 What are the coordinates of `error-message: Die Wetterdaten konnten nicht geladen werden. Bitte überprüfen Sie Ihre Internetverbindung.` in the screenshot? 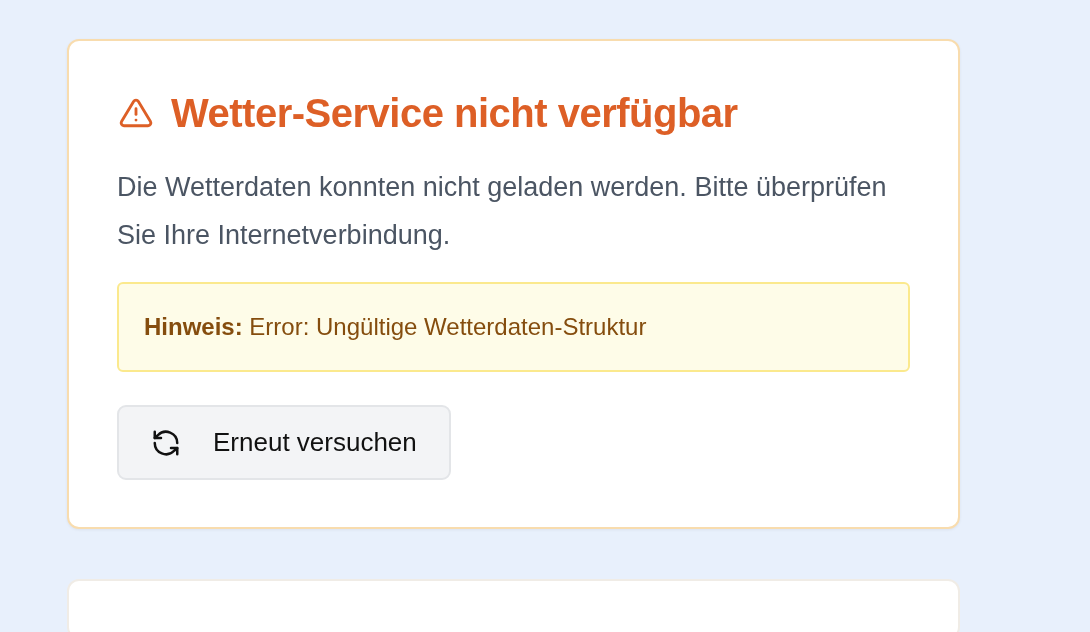 It's located at (502, 211).